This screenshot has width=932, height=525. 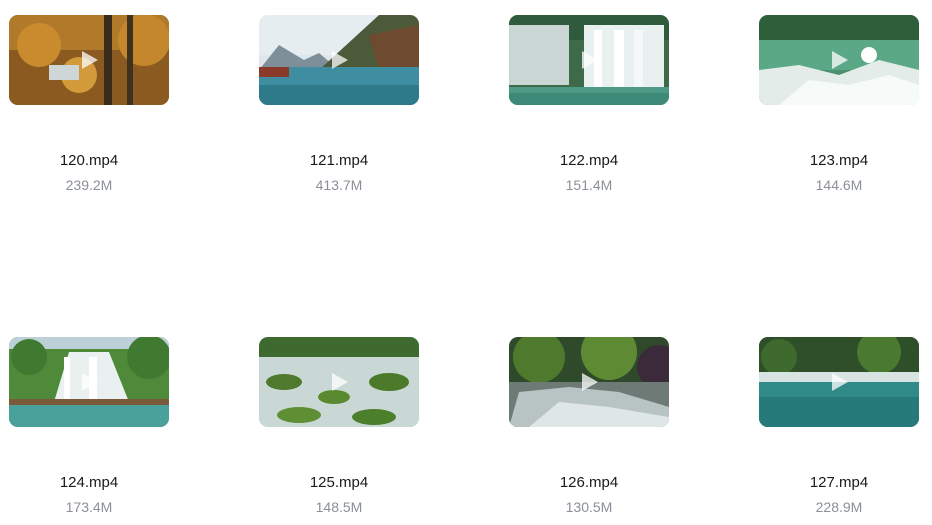 What do you see at coordinates (589, 431) in the screenshot?
I see `file-tile: 126.mp4 130.5M` at bounding box center [589, 431].